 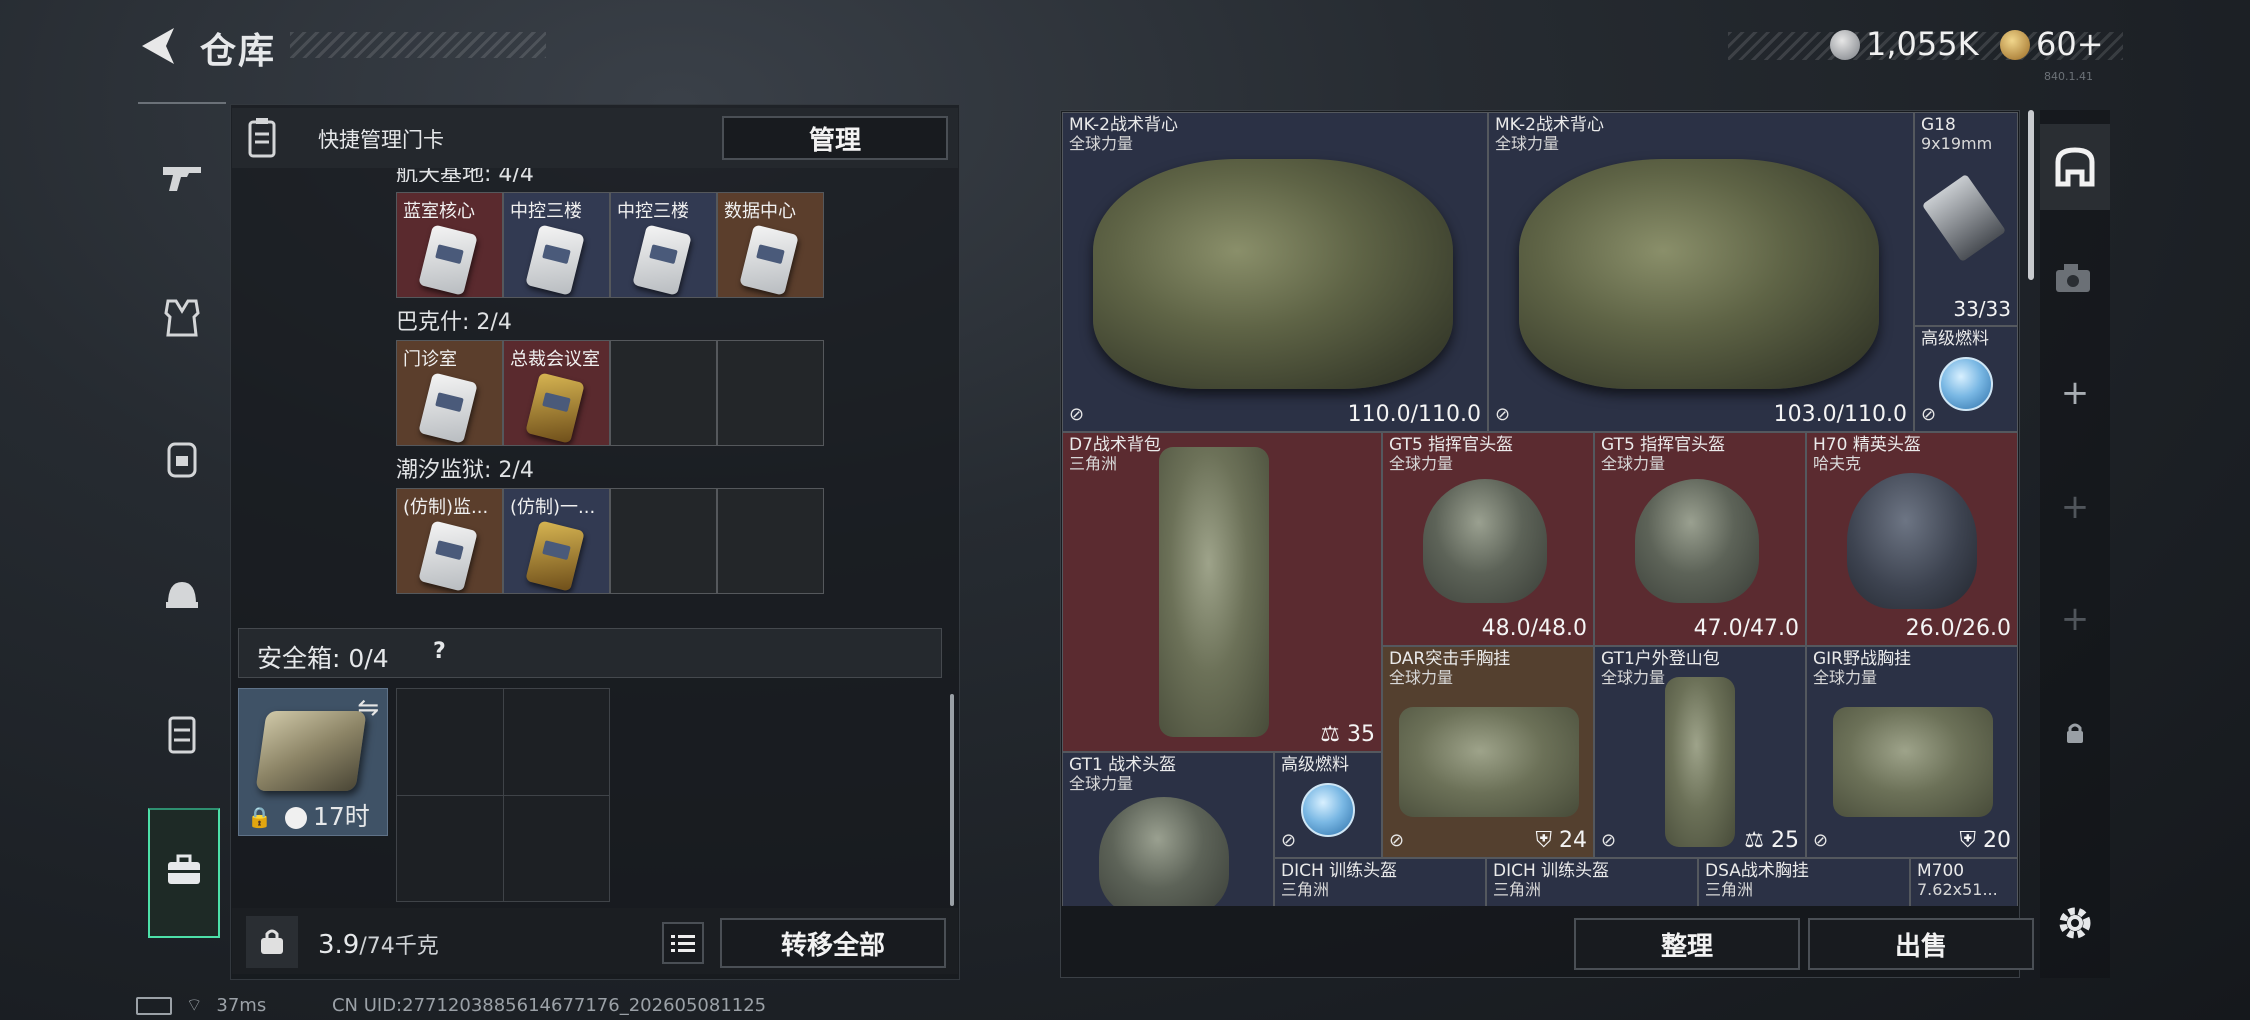 What do you see at coordinates (1804, 882) in the screenshot?
I see `item-cell: DSA战术胸挂 三角洲` at bounding box center [1804, 882].